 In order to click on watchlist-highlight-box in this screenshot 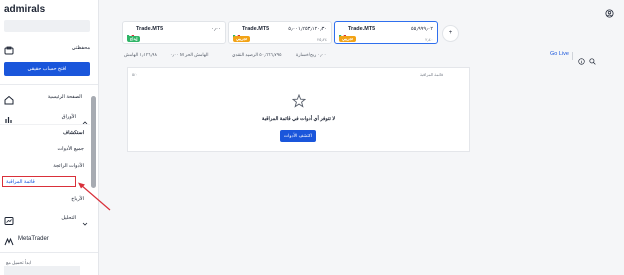, I will do `click(39, 181)`.